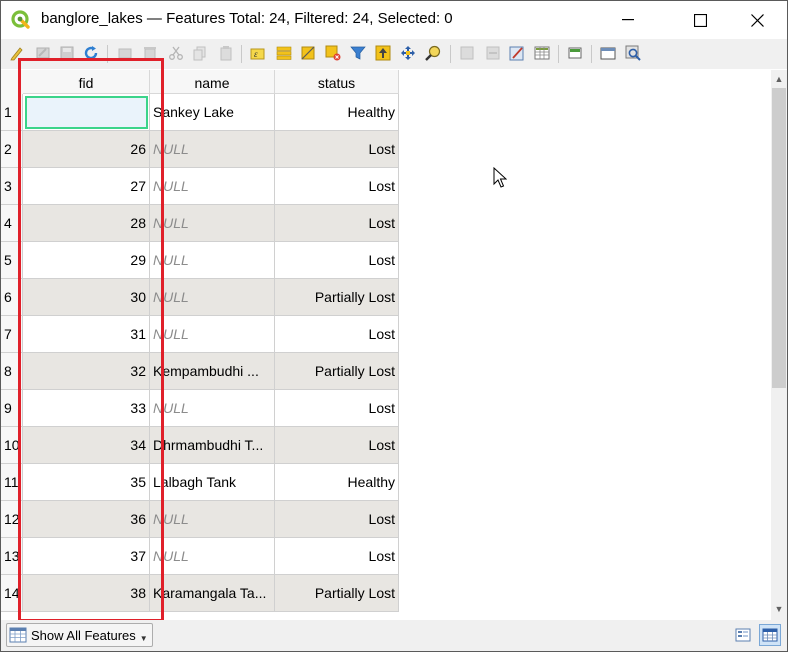  Describe the element at coordinates (86, 519) in the screenshot. I see `cell-fid: 36` at that location.